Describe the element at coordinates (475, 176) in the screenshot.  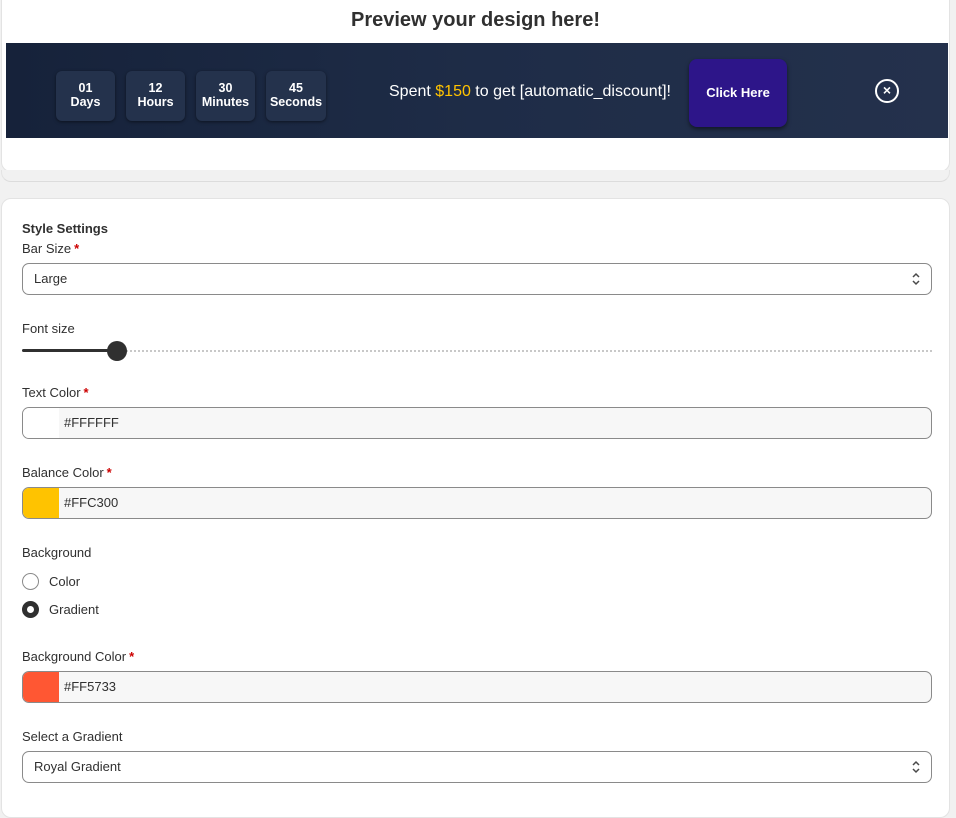
I see `card-divider` at that location.